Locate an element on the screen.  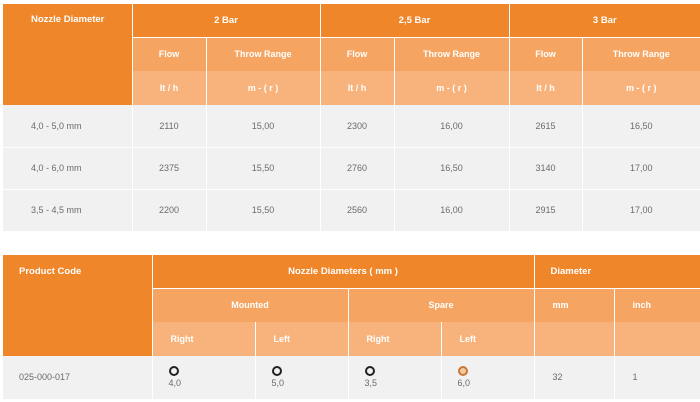
diameter-header: Diameter is located at coordinates (617, 272).